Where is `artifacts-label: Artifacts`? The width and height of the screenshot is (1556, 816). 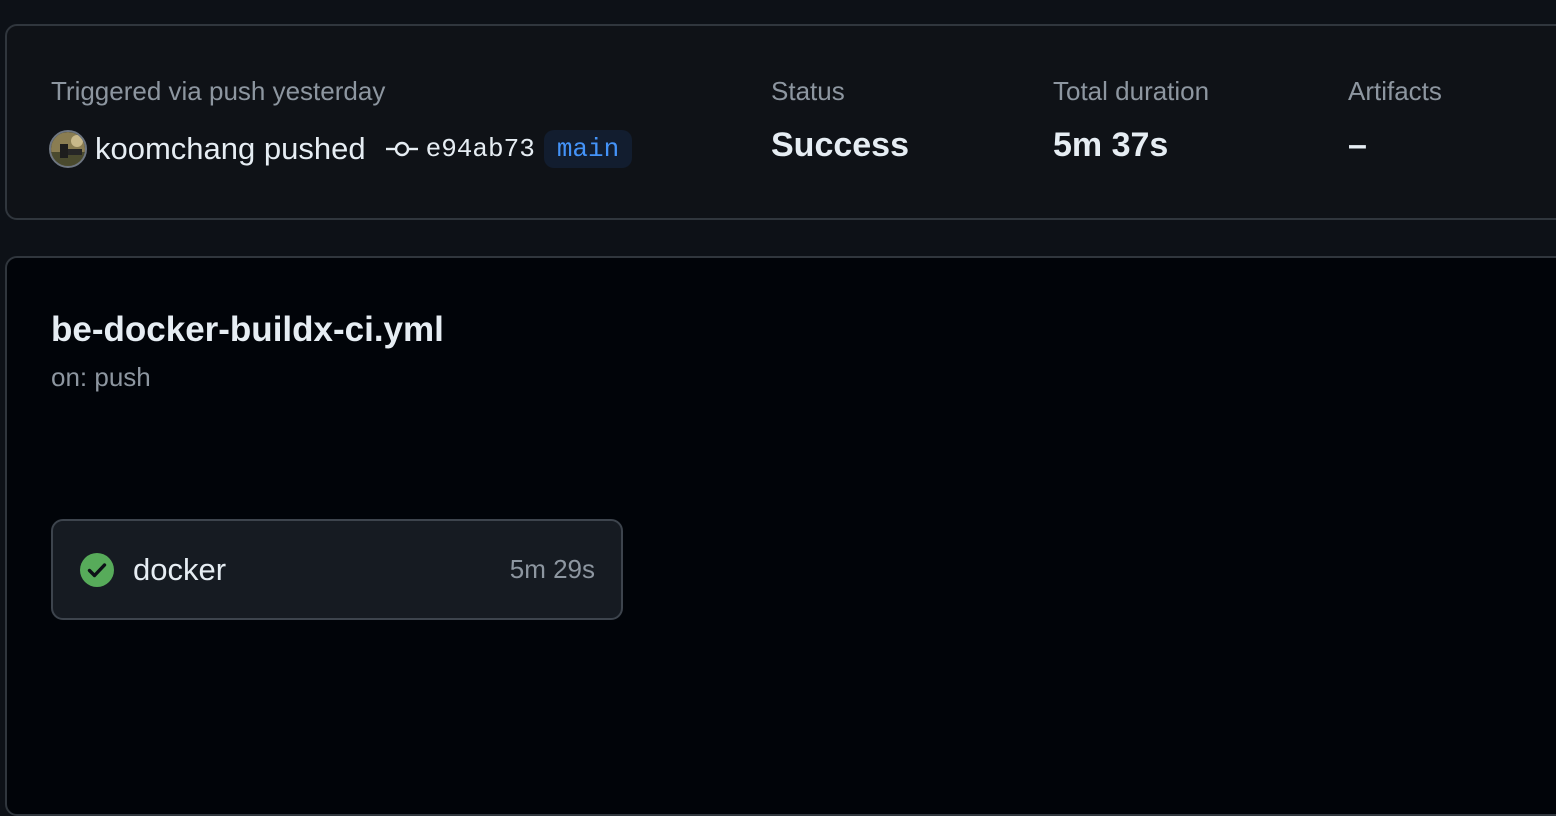 artifacts-label: Artifacts is located at coordinates (1395, 91).